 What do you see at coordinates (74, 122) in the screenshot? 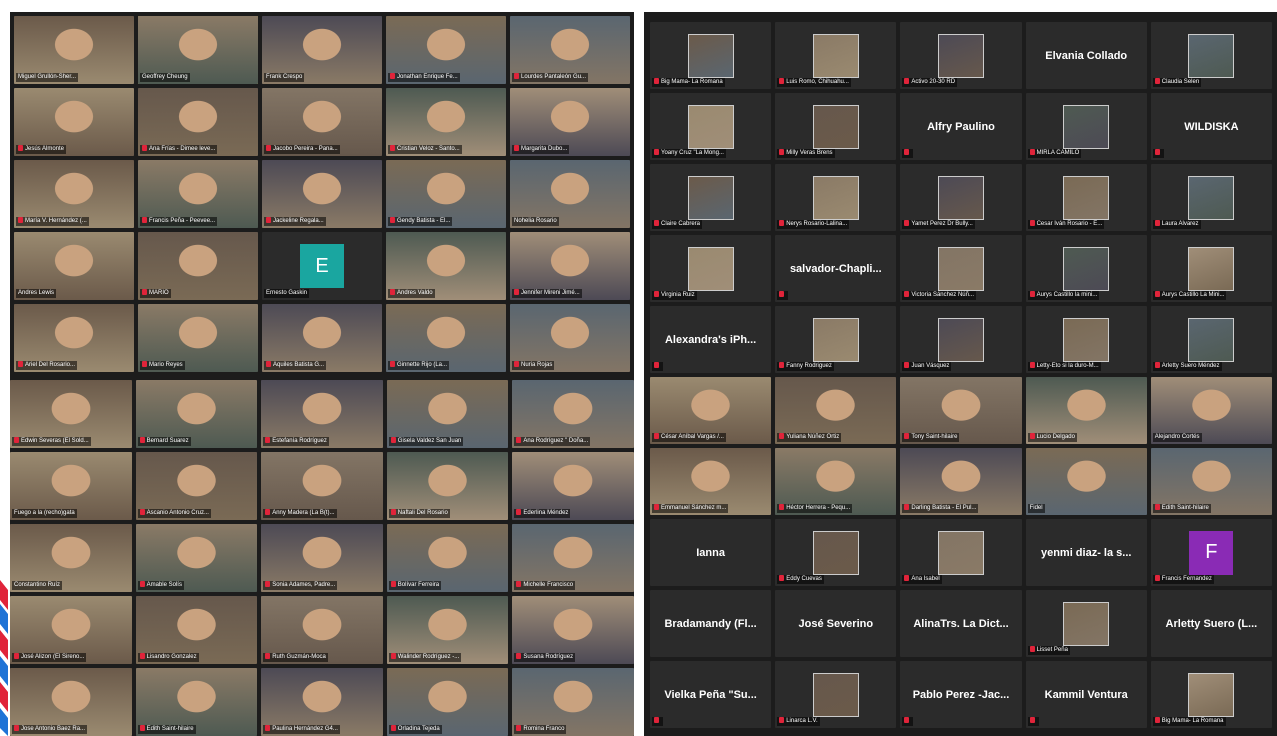
I see `participant-tile: Jesús Almonte` at bounding box center [74, 122].